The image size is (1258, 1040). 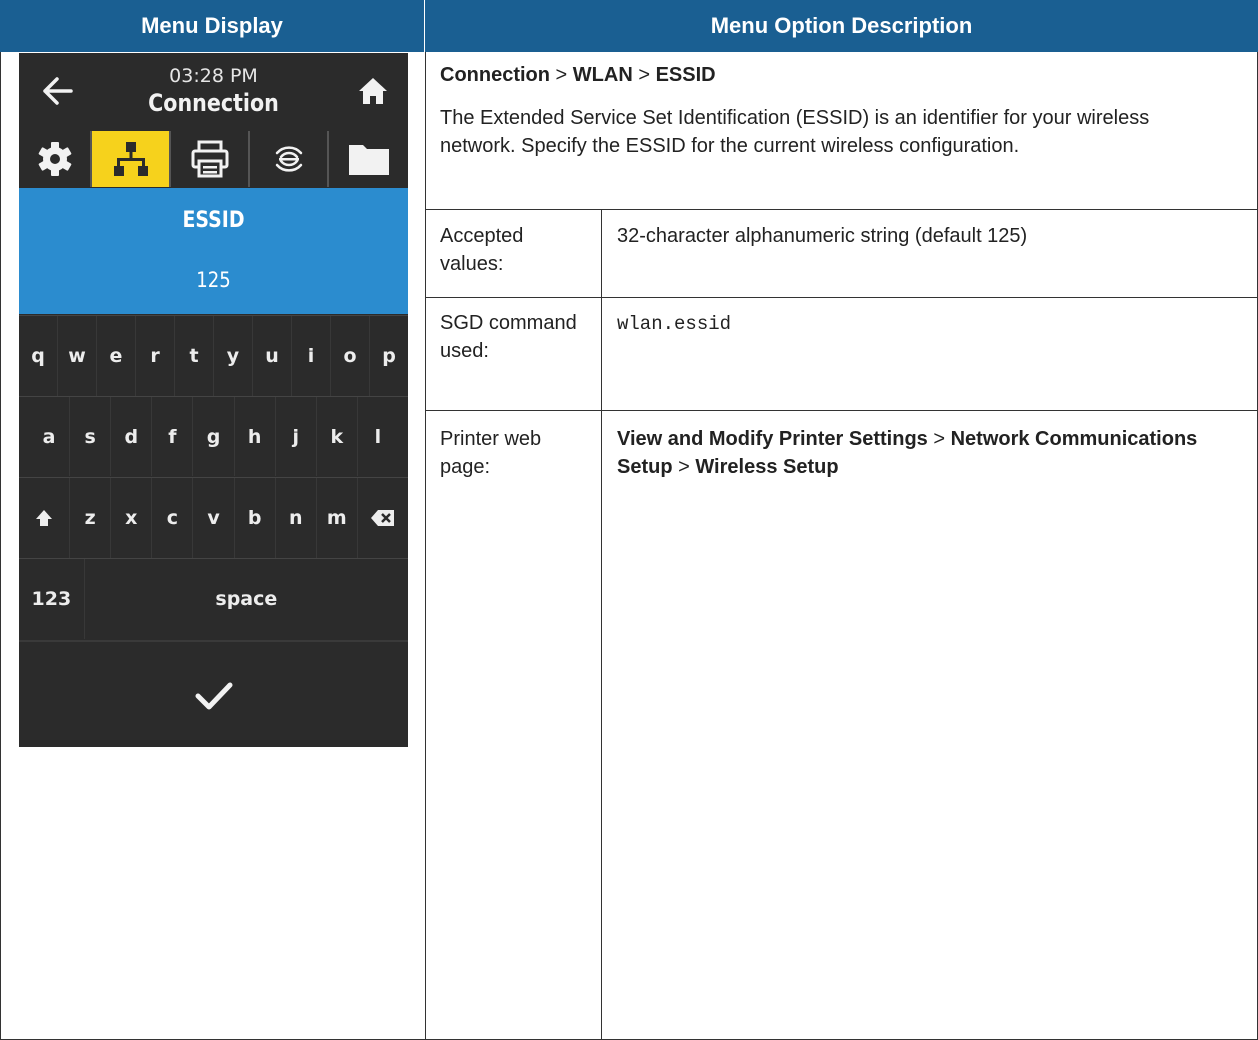 I want to click on keyboard-row-1: q w e r t y u i o p, so click(x=213, y=355).